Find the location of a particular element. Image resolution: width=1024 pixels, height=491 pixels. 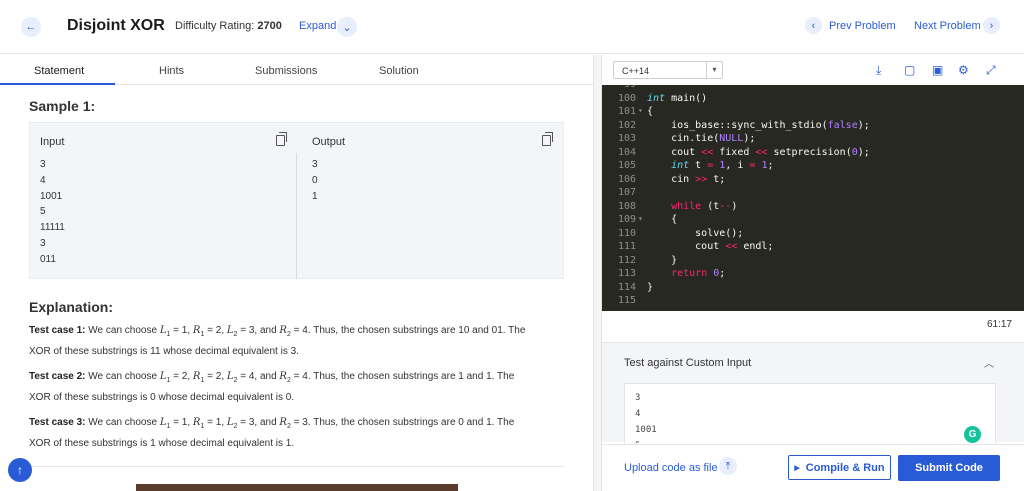

scroll-top-button: ↑ is located at coordinates (20, 470).